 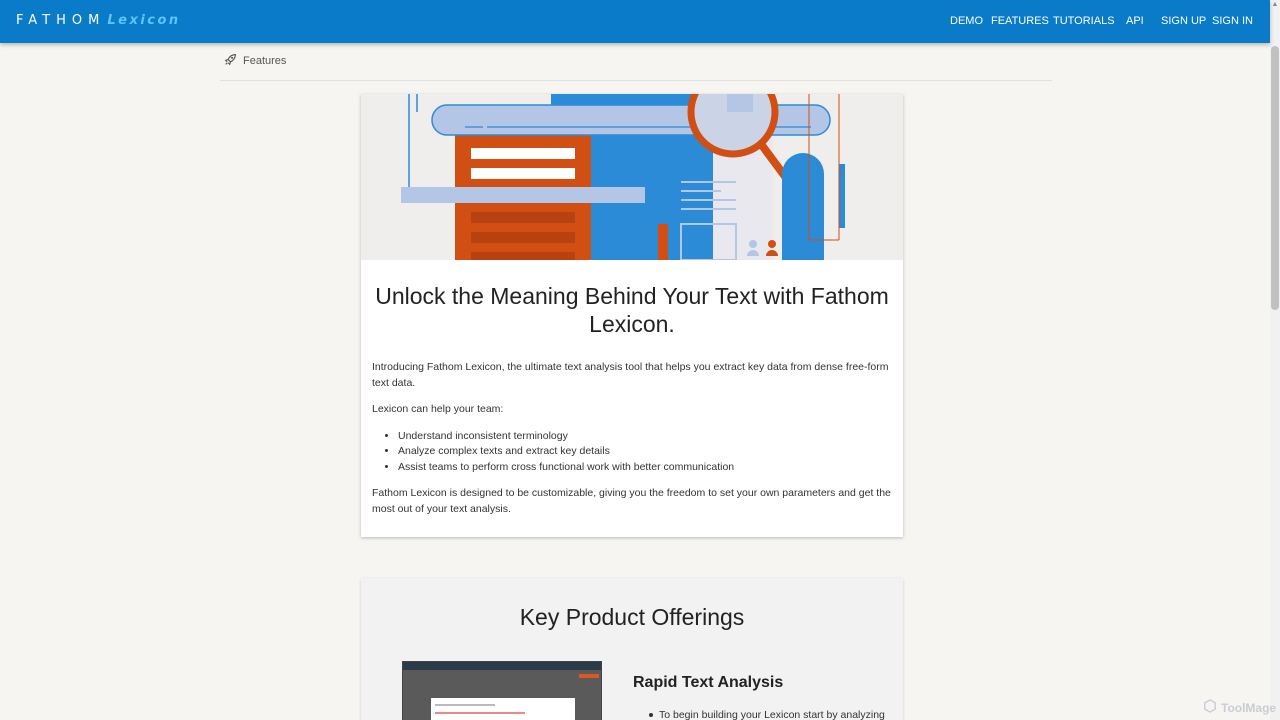 I want to click on nav-sign-in: SIGN IN, so click(x=1232, y=21).